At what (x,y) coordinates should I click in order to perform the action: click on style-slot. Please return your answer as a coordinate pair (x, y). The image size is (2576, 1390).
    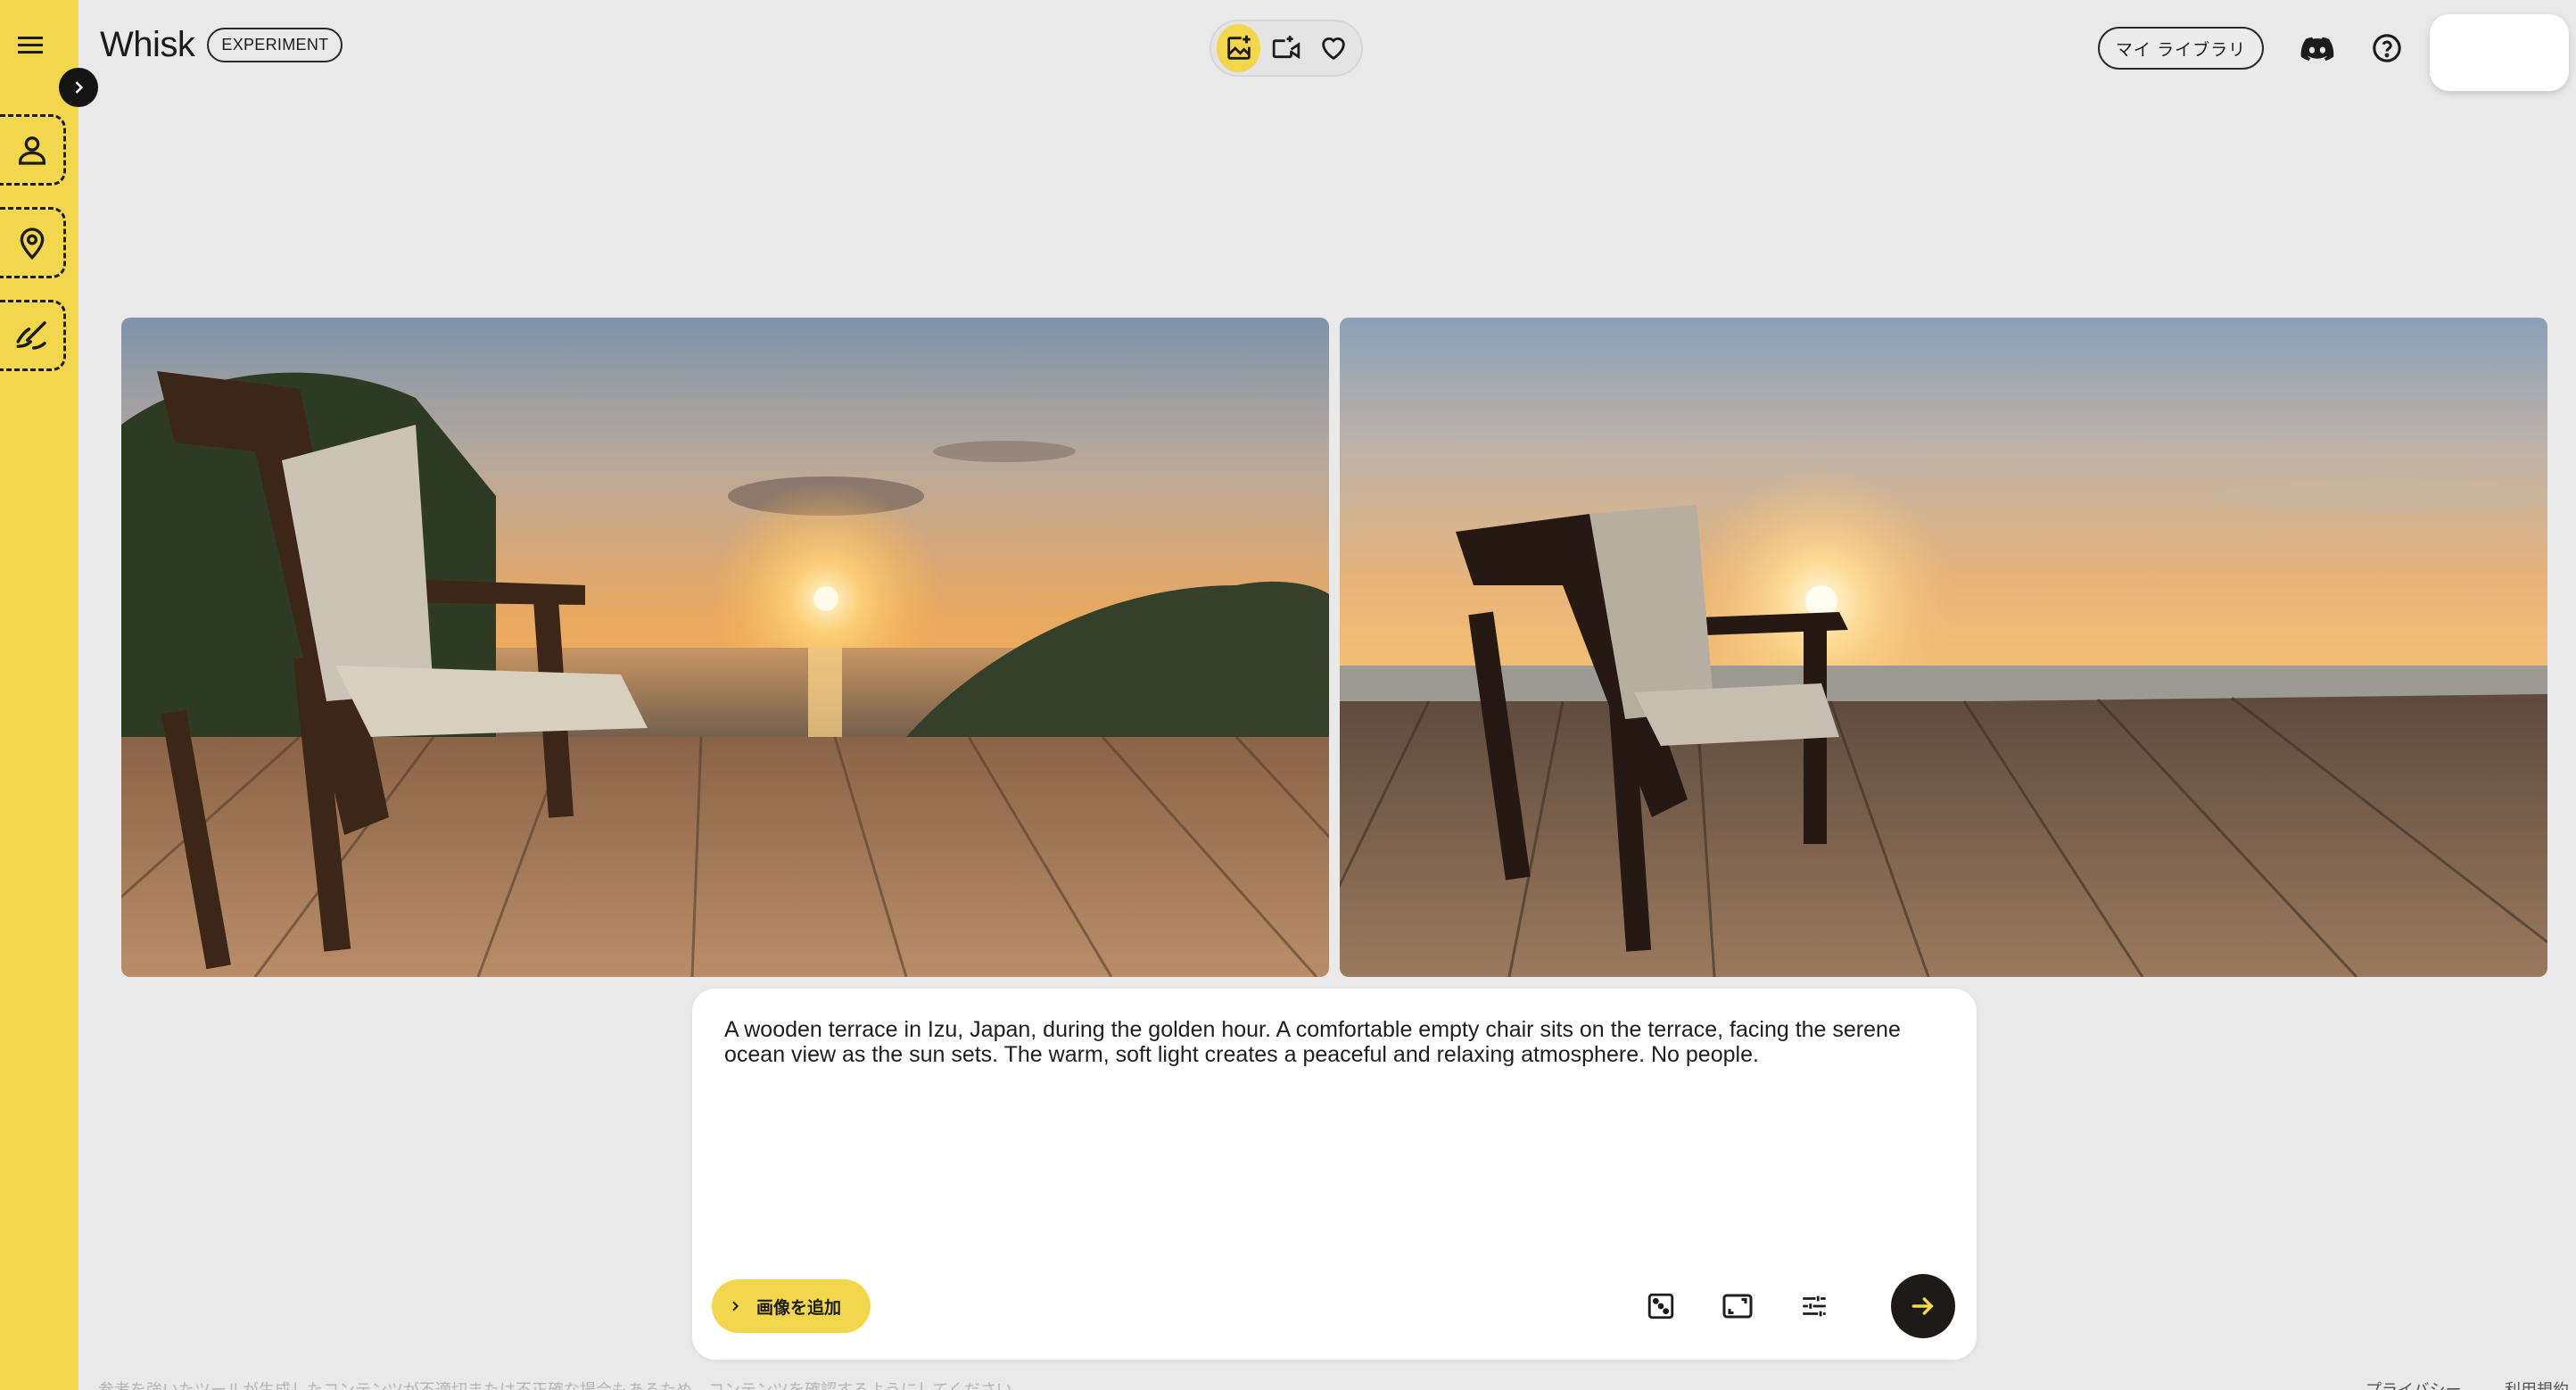
    Looking at the image, I should click on (33, 335).